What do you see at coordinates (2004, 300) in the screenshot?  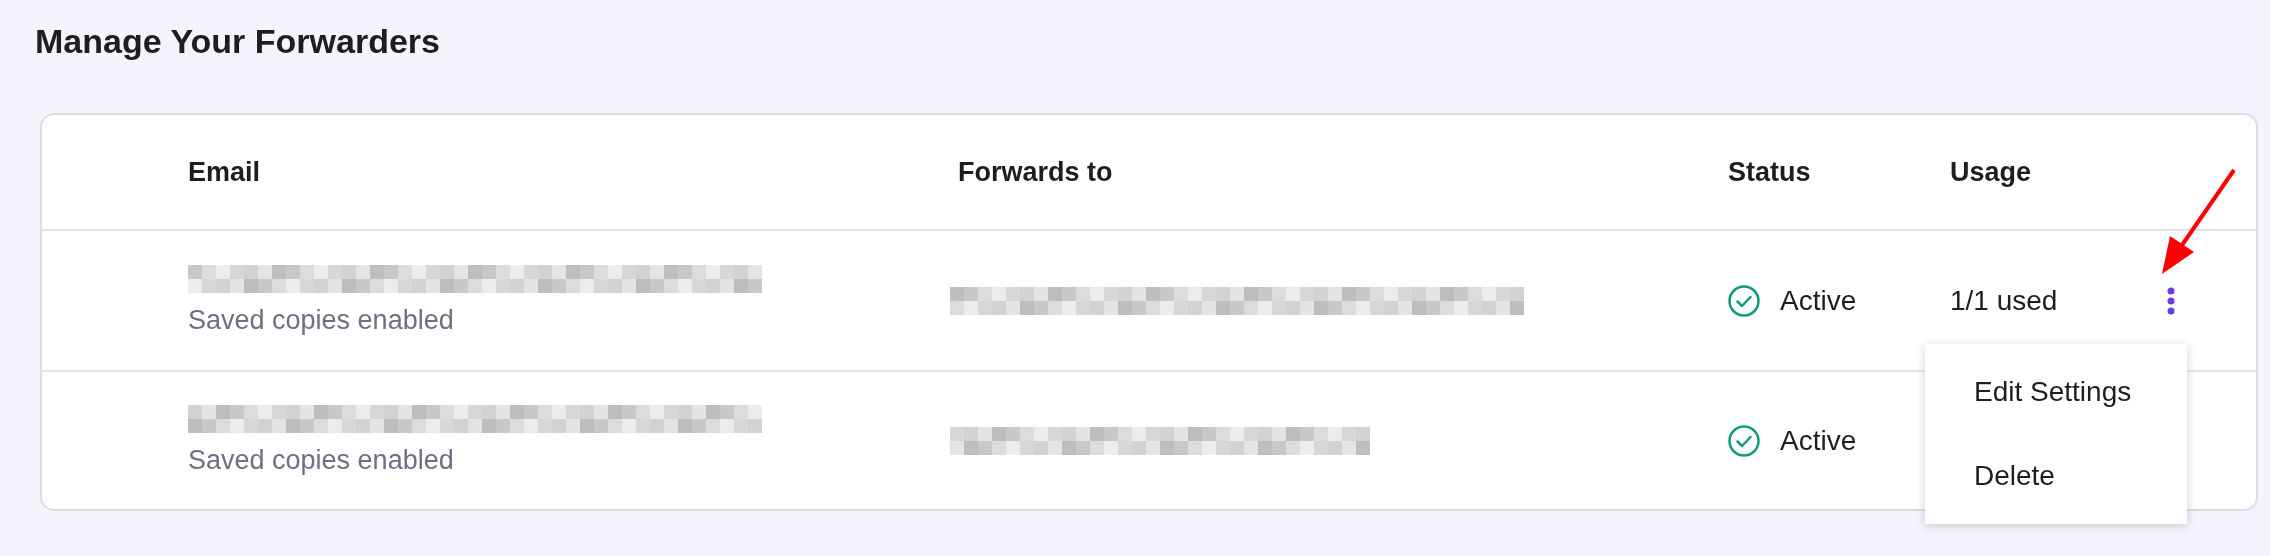 I see `usage-text: 1/1 used` at bounding box center [2004, 300].